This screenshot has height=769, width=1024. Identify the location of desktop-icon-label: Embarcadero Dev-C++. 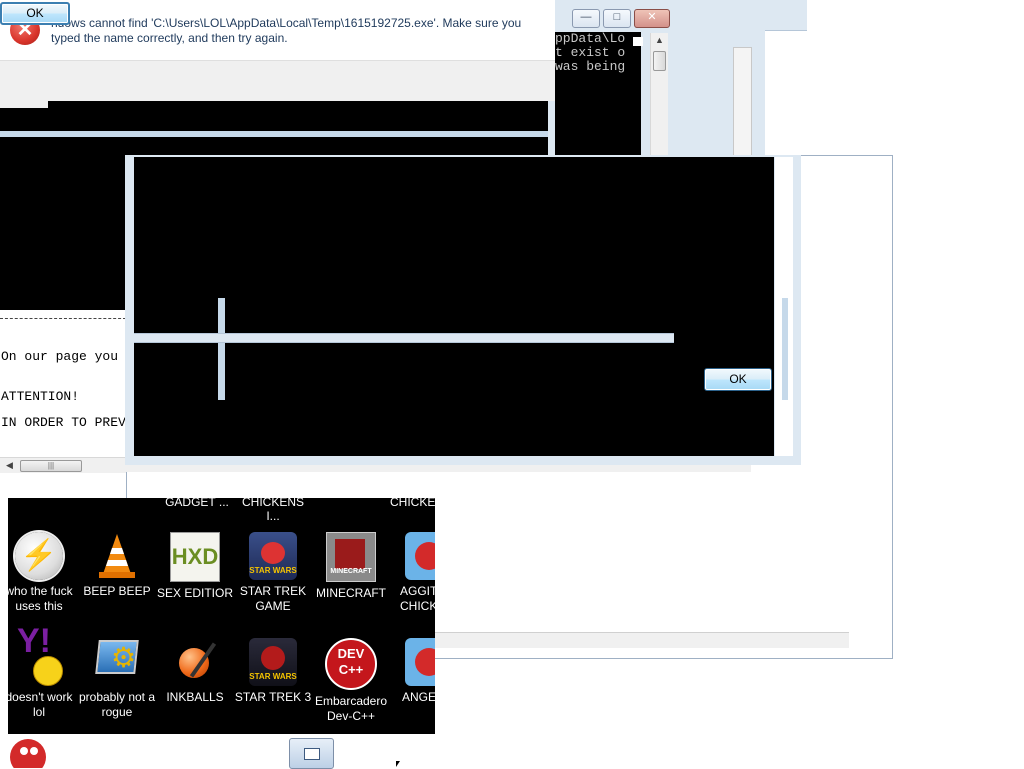
(351, 708).